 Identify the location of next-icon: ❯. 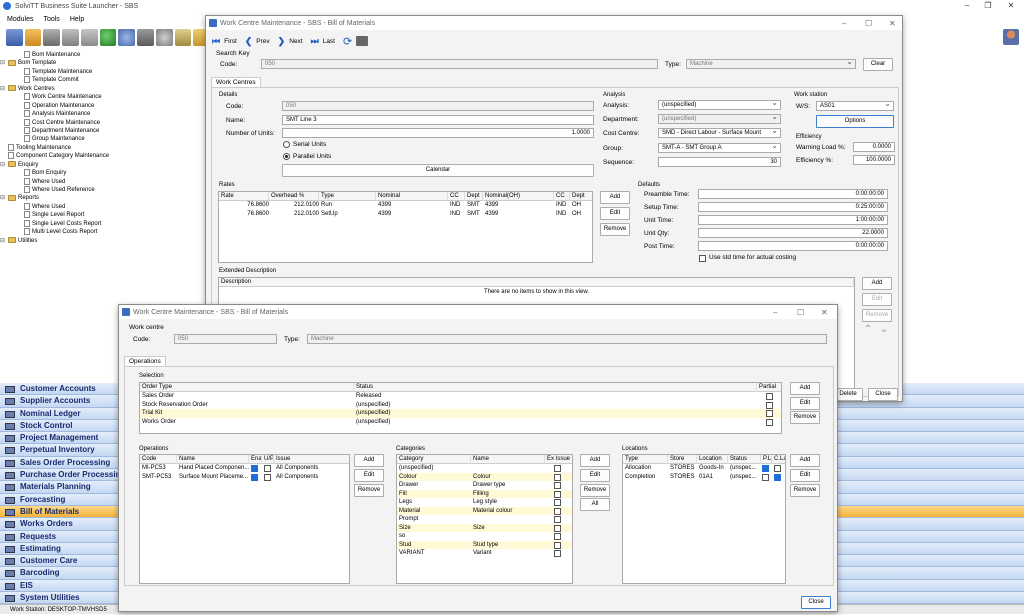
(282, 41).